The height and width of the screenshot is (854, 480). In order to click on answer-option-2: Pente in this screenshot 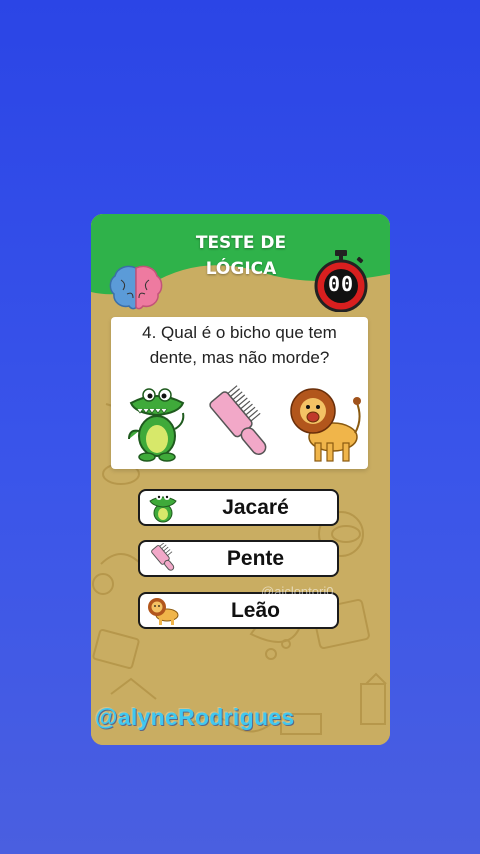, I will do `click(238, 558)`.